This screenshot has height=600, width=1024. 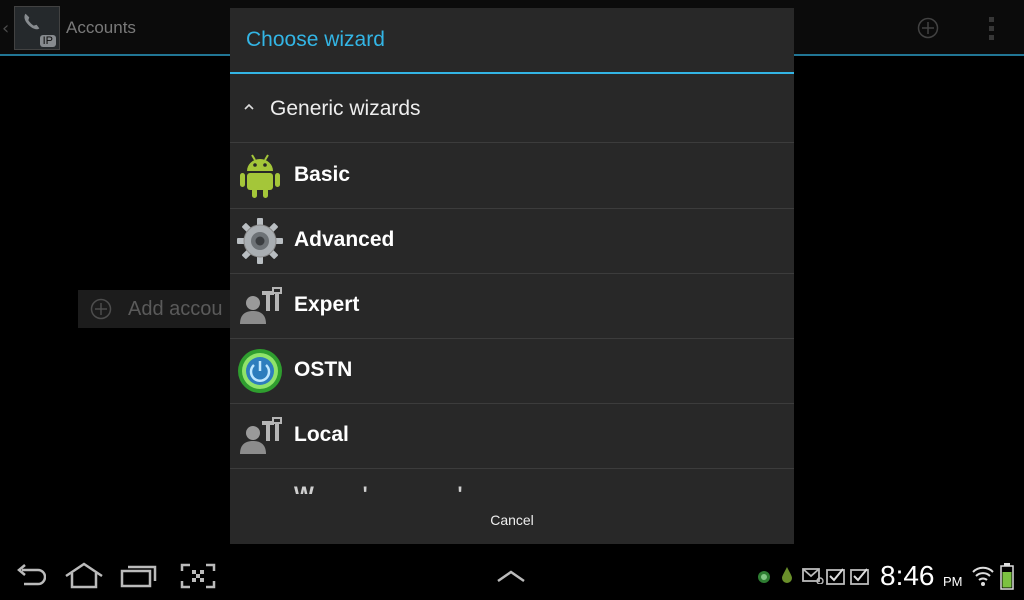 I want to click on list-item-expert: Expert, so click(x=512, y=306).